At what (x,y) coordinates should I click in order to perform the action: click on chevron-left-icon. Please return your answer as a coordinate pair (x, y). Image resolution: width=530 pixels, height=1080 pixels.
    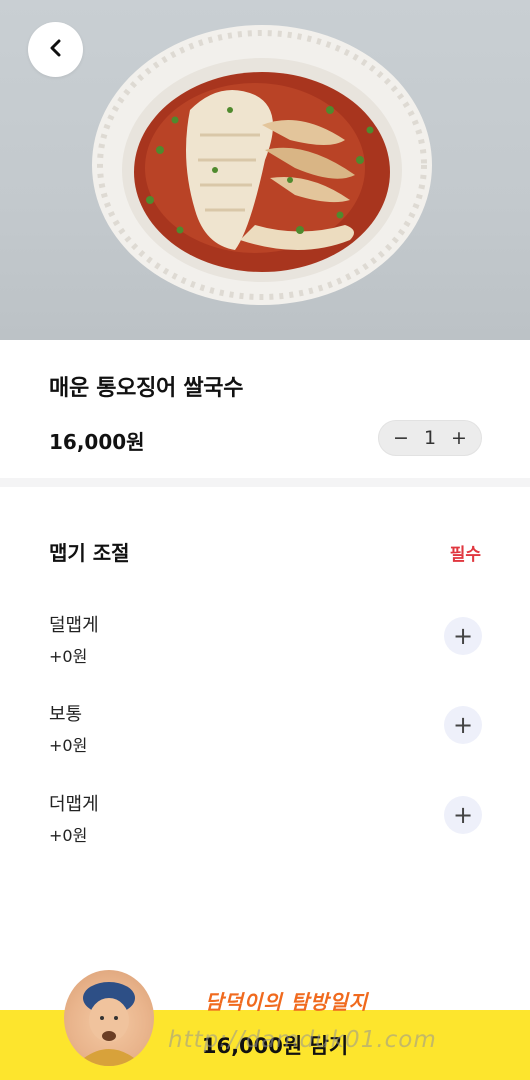
    Looking at the image, I should click on (56, 50).